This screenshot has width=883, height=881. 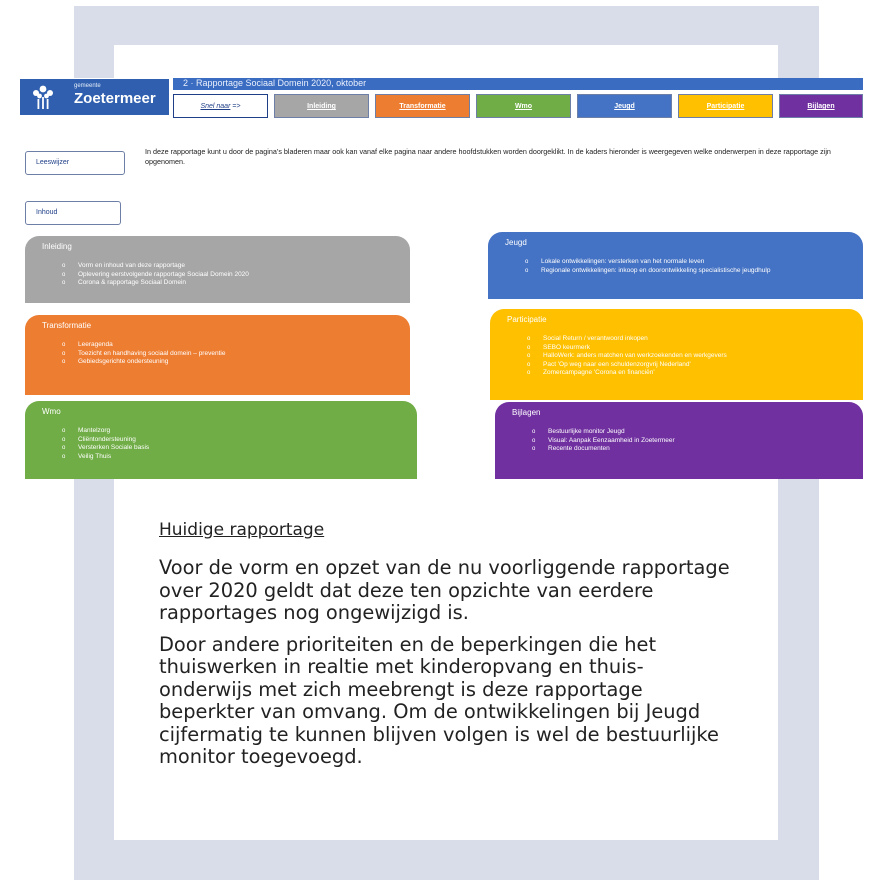 What do you see at coordinates (697, 441) in the screenshot?
I see `card-item: Visual: Aanpak Eenzaamheid in Zoetermeer` at bounding box center [697, 441].